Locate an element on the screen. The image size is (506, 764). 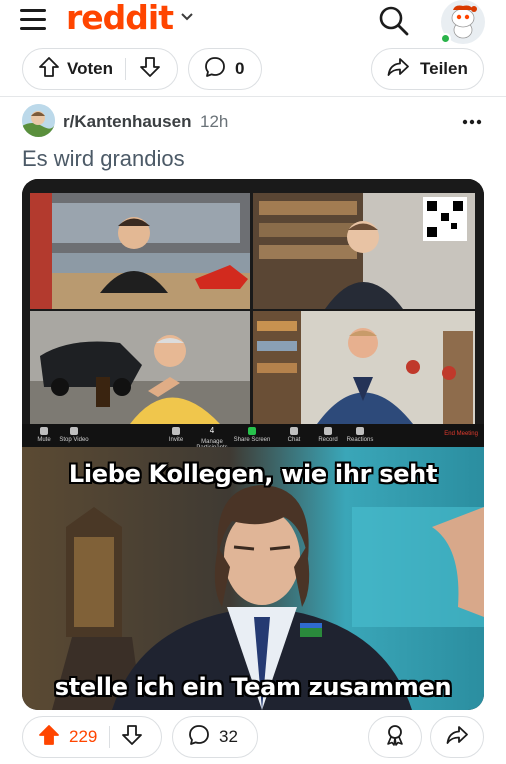
top-bar: reddit is located at coordinates (253, 22).